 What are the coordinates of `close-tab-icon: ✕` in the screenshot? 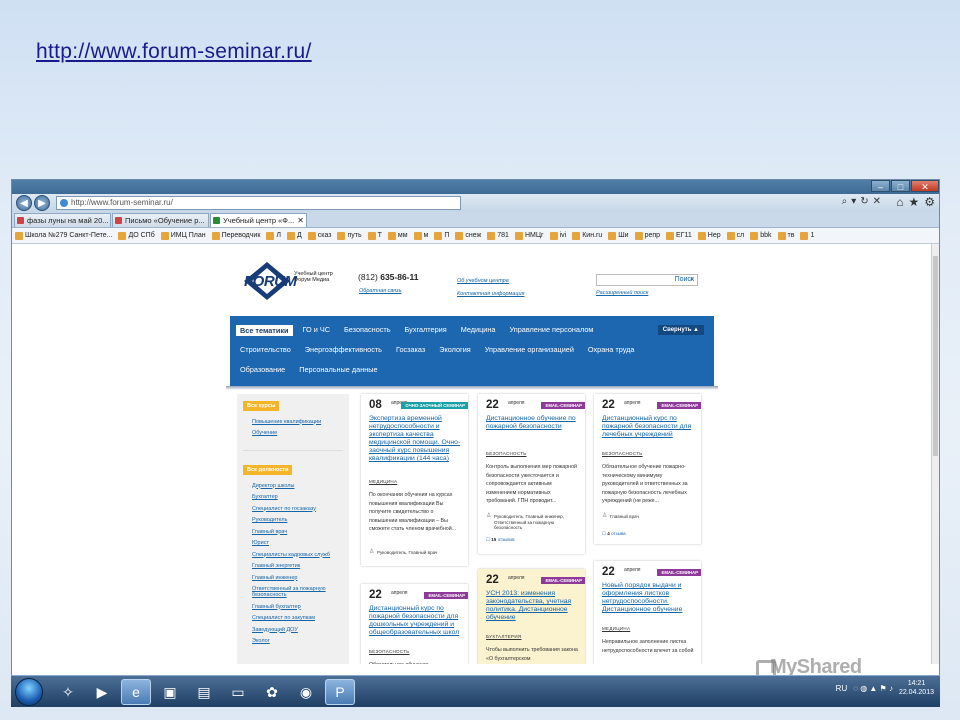 It's located at (300, 220).